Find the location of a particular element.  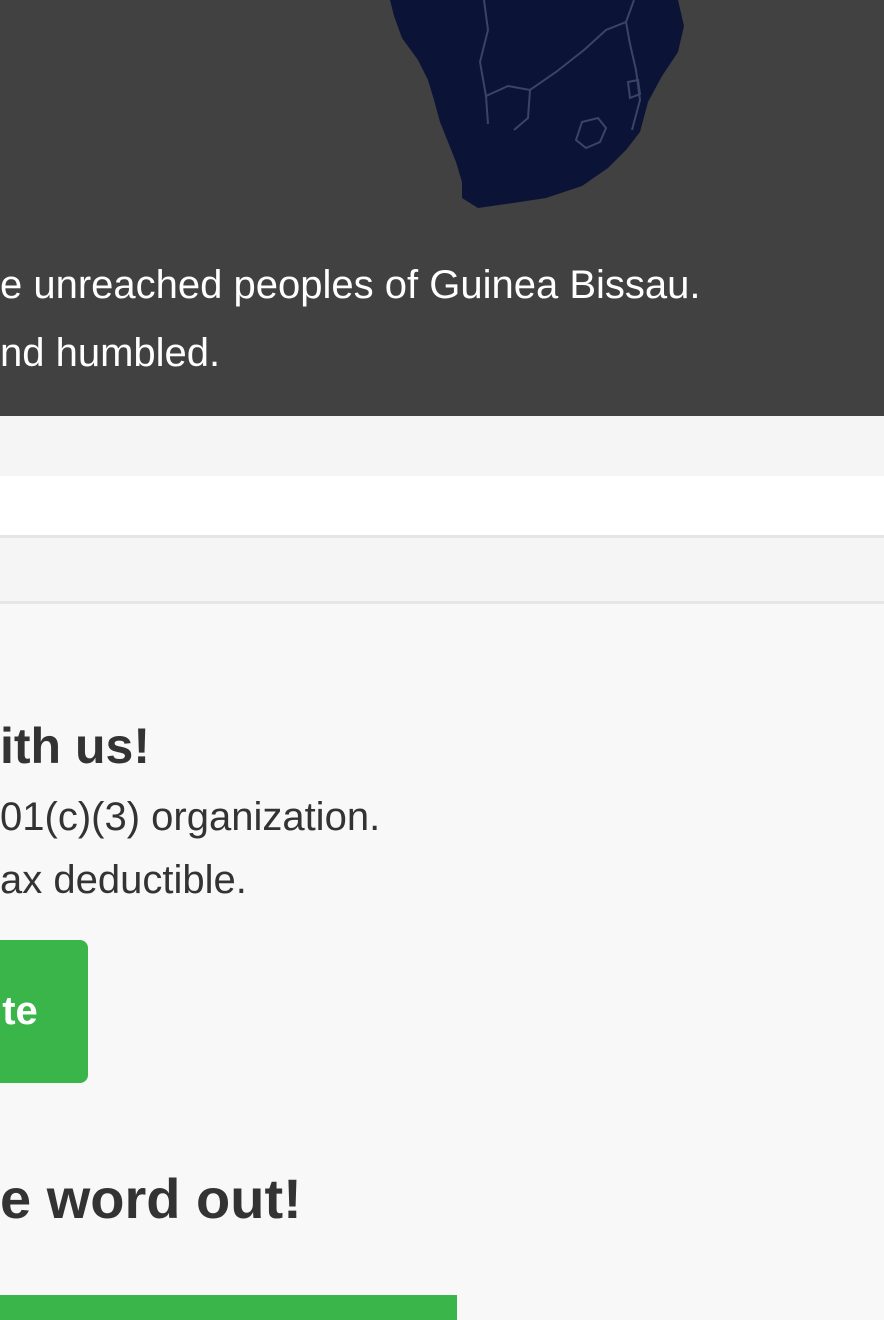

hero-text-line-1: e unreached peoples of Guinea Bissau. is located at coordinates (350, 285).